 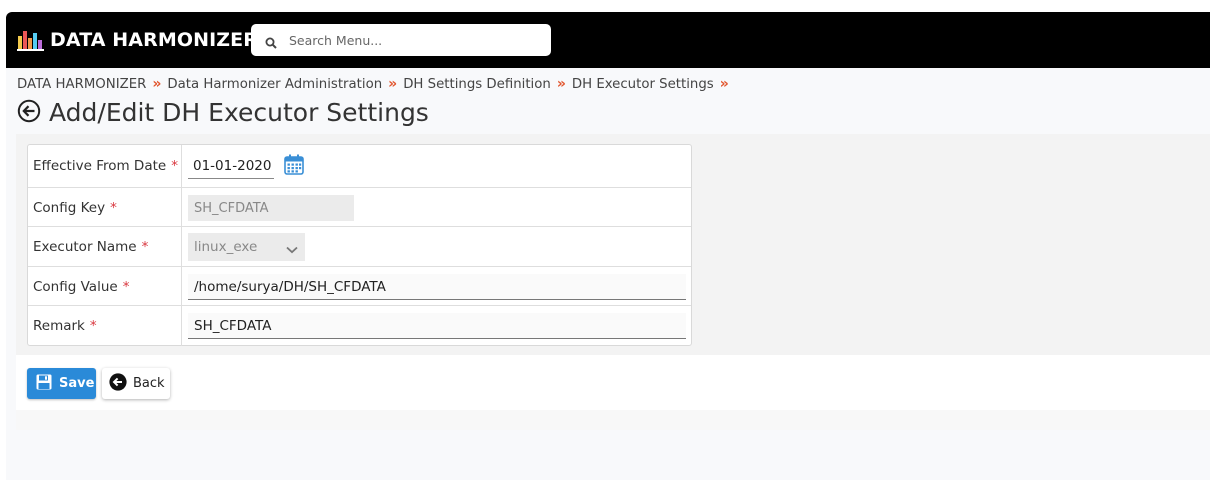 What do you see at coordinates (643, 84) in the screenshot?
I see `breadcrumb-item-executor-settings: DH Executor Settings` at bounding box center [643, 84].